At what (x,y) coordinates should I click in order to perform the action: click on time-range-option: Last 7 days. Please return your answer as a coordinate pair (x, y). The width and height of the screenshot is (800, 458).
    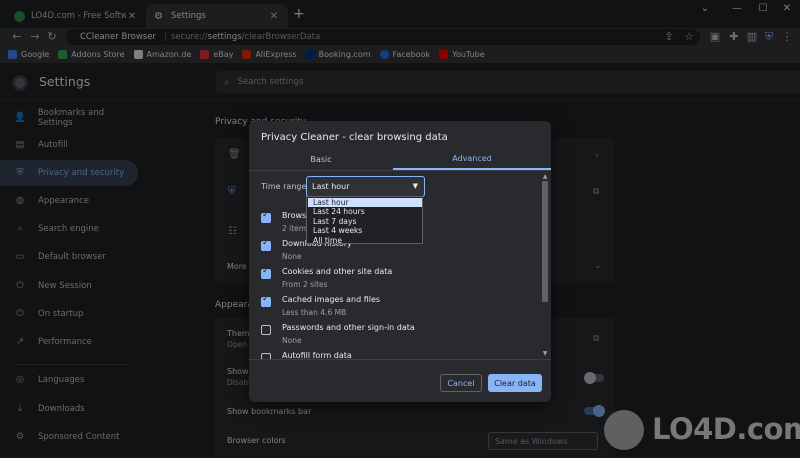
    Looking at the image, I should click on (365, 221).